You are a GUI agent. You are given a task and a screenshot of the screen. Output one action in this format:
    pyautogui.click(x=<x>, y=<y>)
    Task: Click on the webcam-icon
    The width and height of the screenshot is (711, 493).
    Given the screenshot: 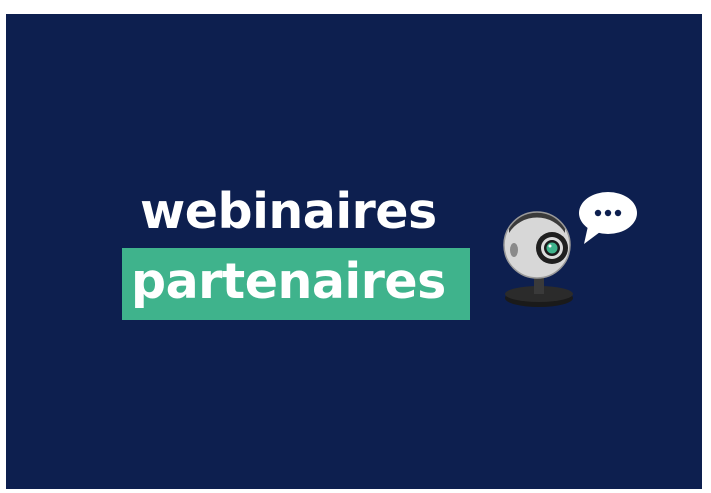 What is the action you would take?
    pyautogui.click(x=570, y=249)
    